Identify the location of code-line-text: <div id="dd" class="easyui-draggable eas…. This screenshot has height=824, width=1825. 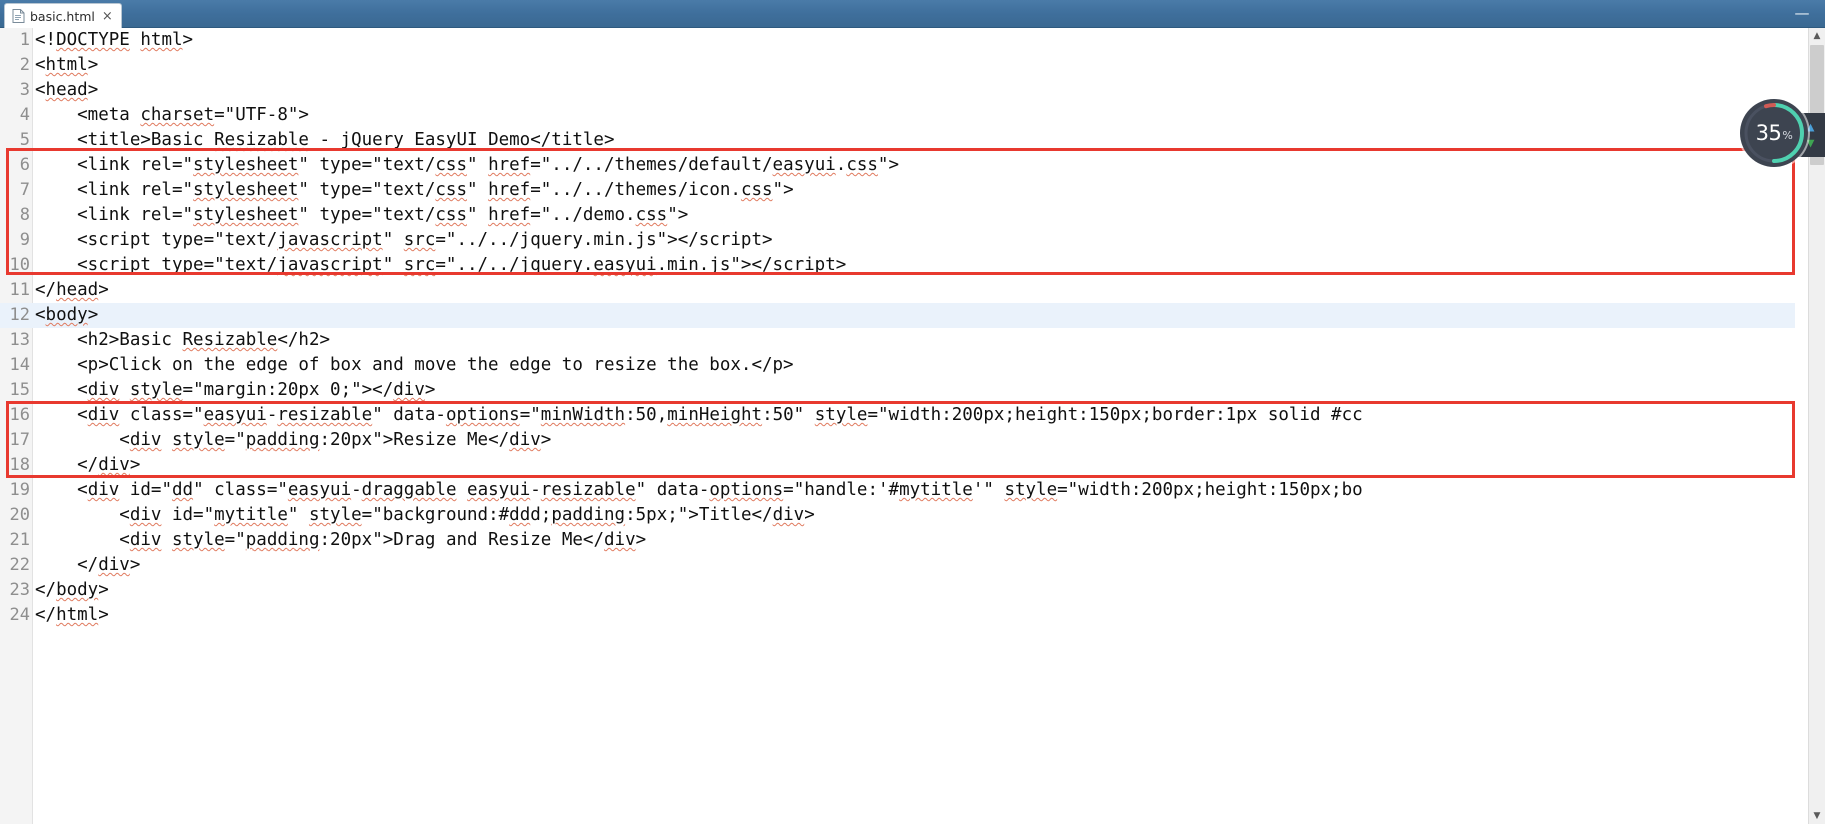
(699, 490).